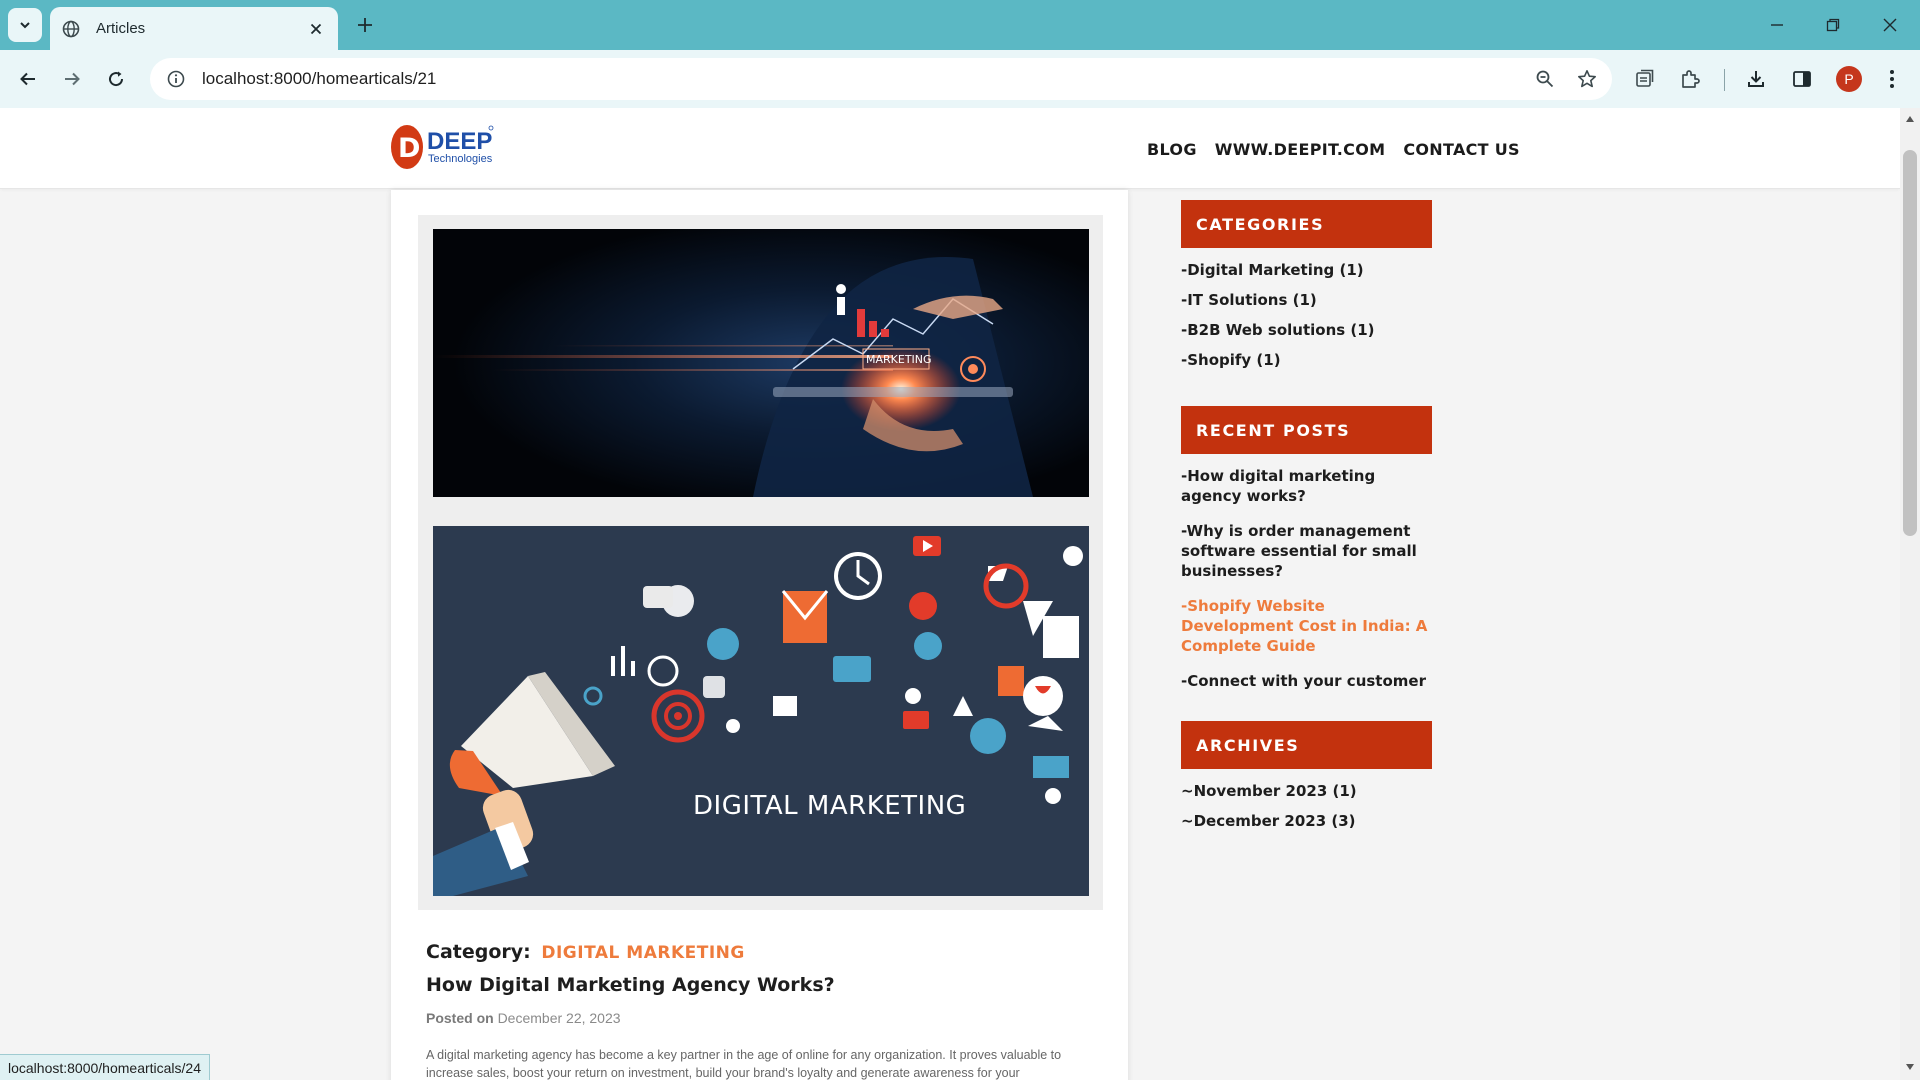  I want to click on arrow-up-icon, so click(1910, 119).